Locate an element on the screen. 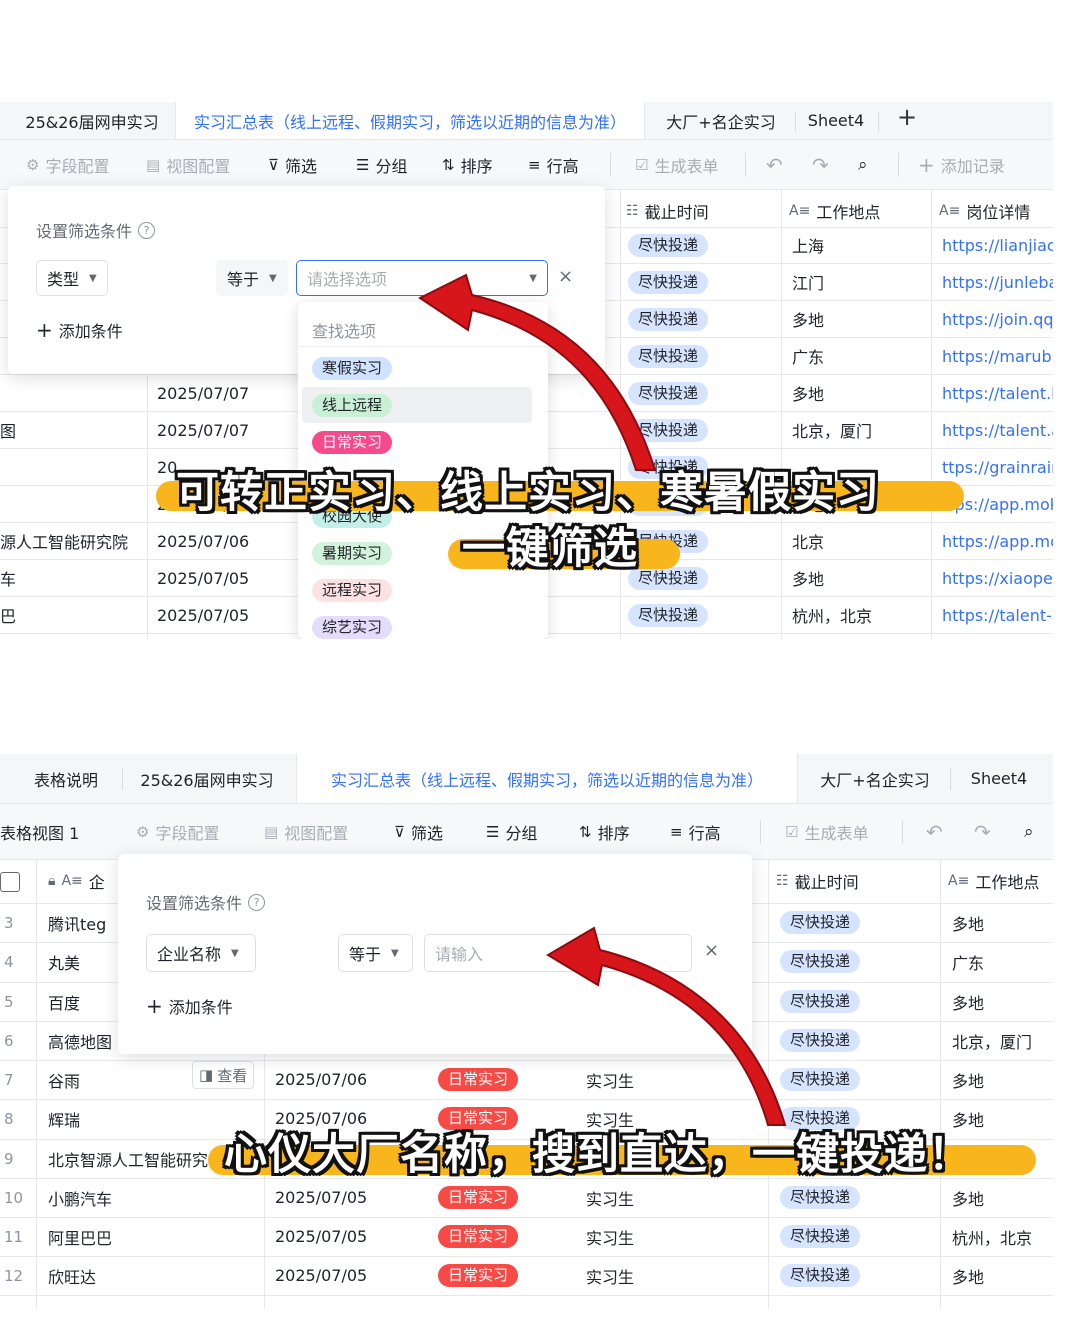  field-config-button: ⚙ 字段配置 is located at coordinates (177, 831).